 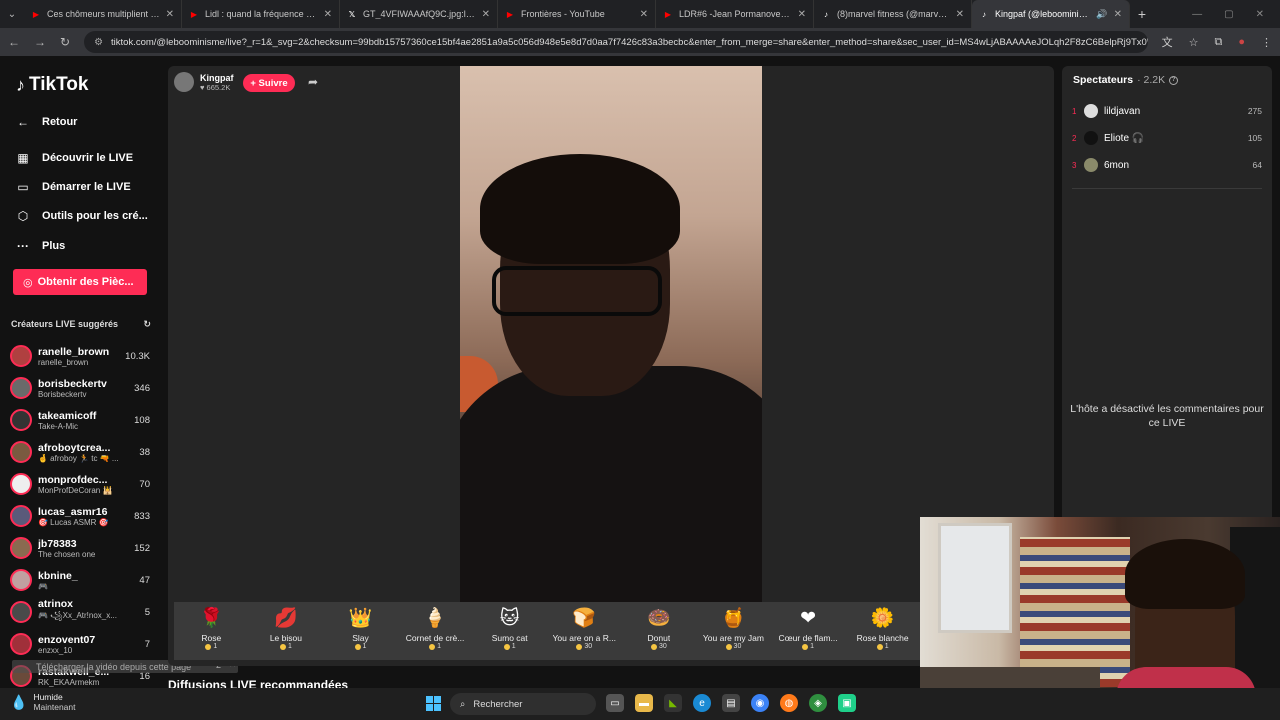 What do you see at coordinates (80, 356) in the screenshot?
I see `suggested-creator: ranelle_brown ranelle_brown 10.3K` at bounding box center [80, 356].